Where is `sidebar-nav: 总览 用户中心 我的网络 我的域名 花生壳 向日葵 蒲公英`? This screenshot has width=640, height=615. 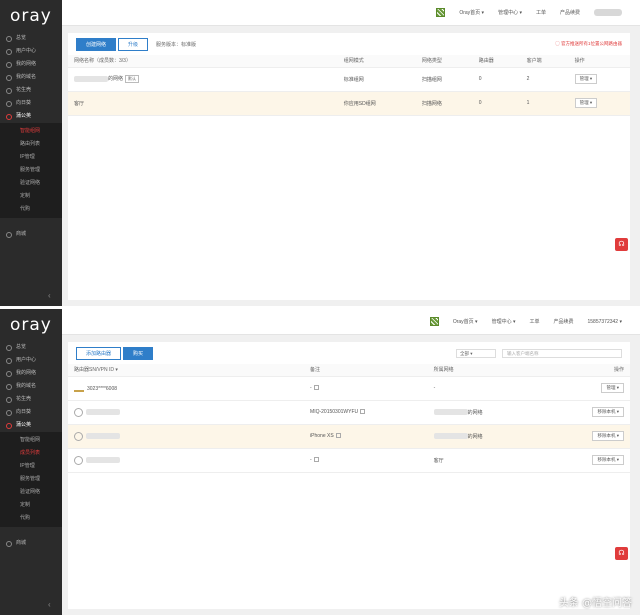 sidebar-nav: 总览 用户中心 我的网络 我的域名 花生壳 向日葵 蒲公英 is located at coordinates (31, 386).